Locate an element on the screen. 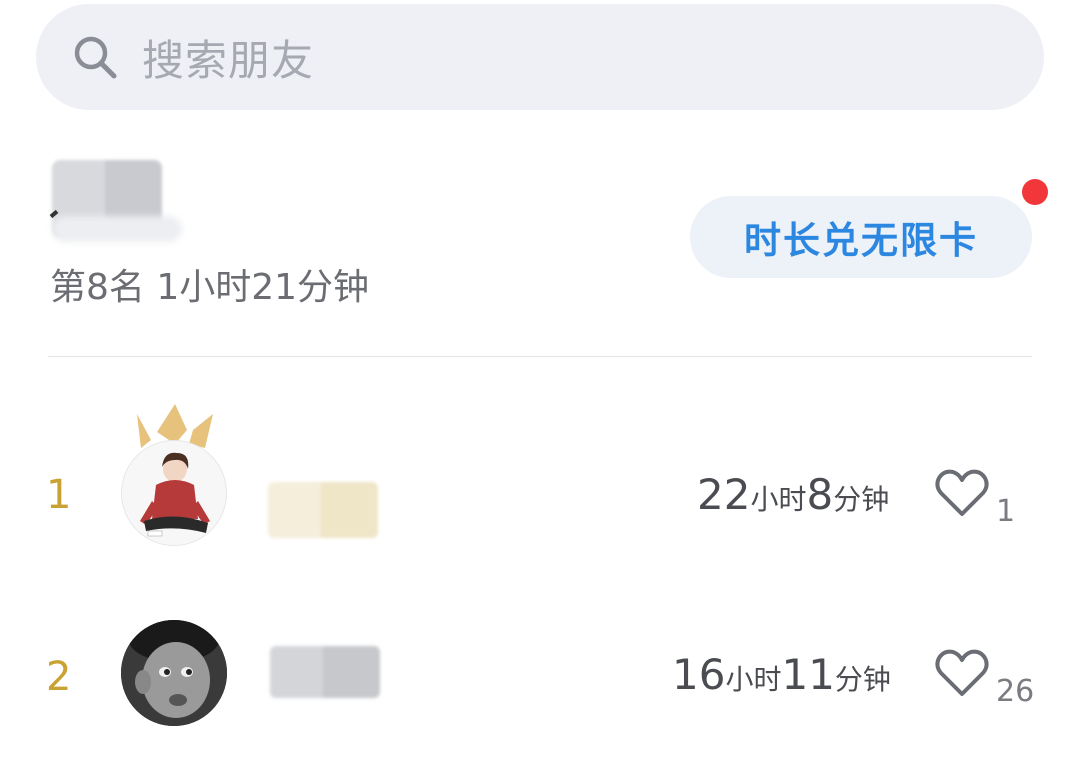 Image resolution: width=1080 pixels, height=764 pixels. like-count: 1 is located at coordinates (1006, 511).